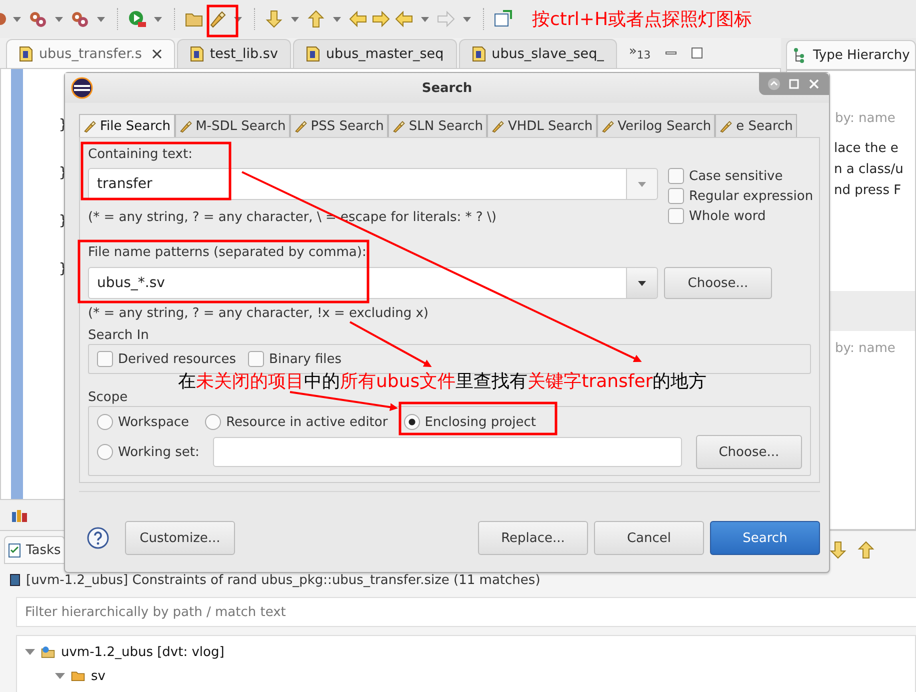 The height and width of the screenshot is (692, 916). What do you see at coordinates (283, 580) in the screenshot?
I see `search-summary: [uvm-1.2_ubus] Constraints of rand ubus_pkg::ubus_transfer.size (11 matches)` at bounding box center [283, 580].